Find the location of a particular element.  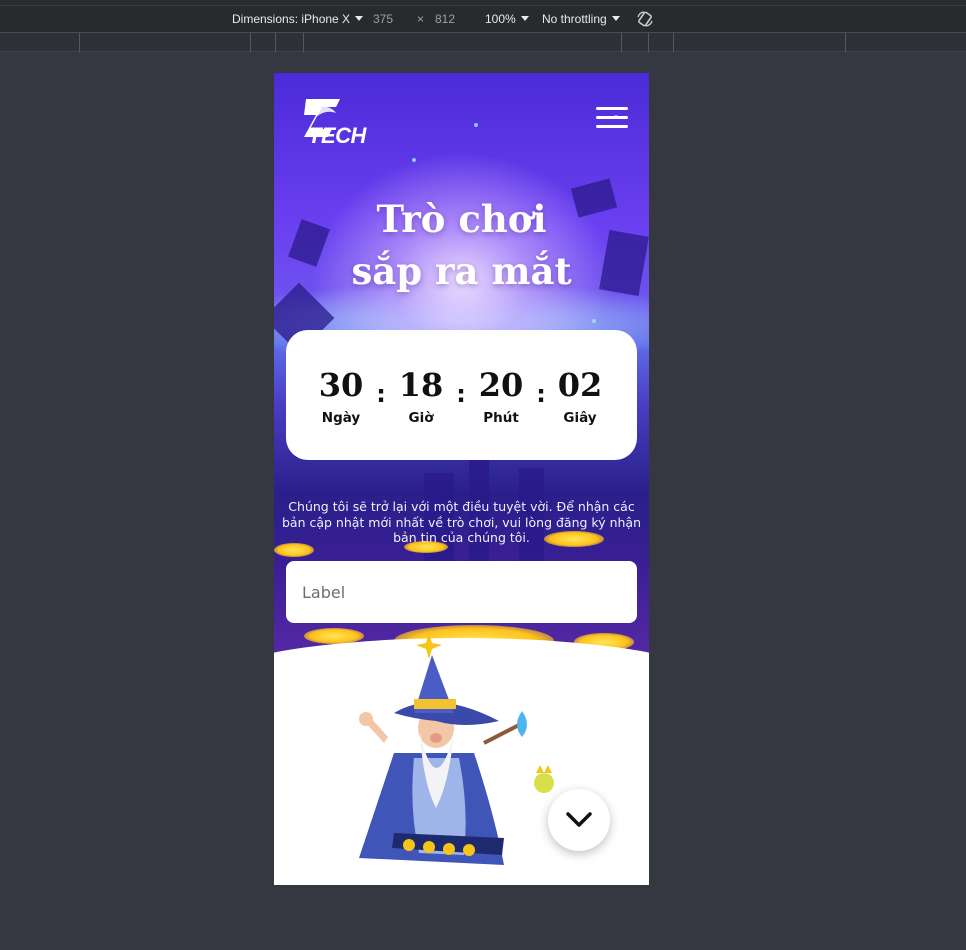

dimension-times: × is located at coordinates (421, 19).